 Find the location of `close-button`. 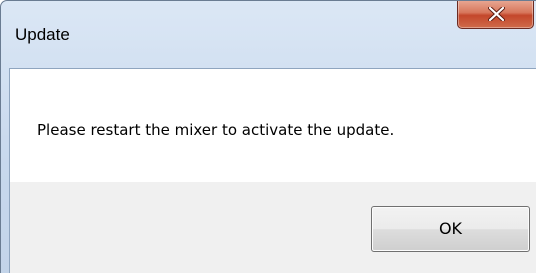

close-button is located at coordinates (495, 15).